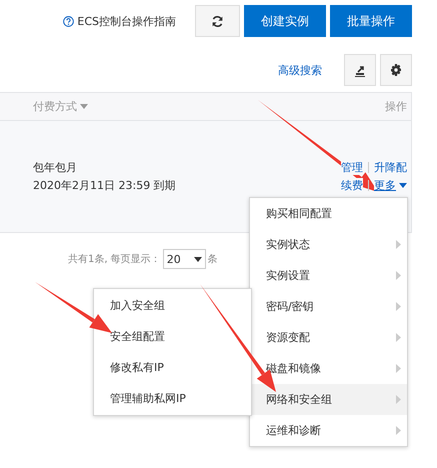 This screenshot has width=437, height=468. What do you see at coordinates (55, 167) in the screenshot?
I see `billing-text: 包年包月` at bounding box center [55, 167].